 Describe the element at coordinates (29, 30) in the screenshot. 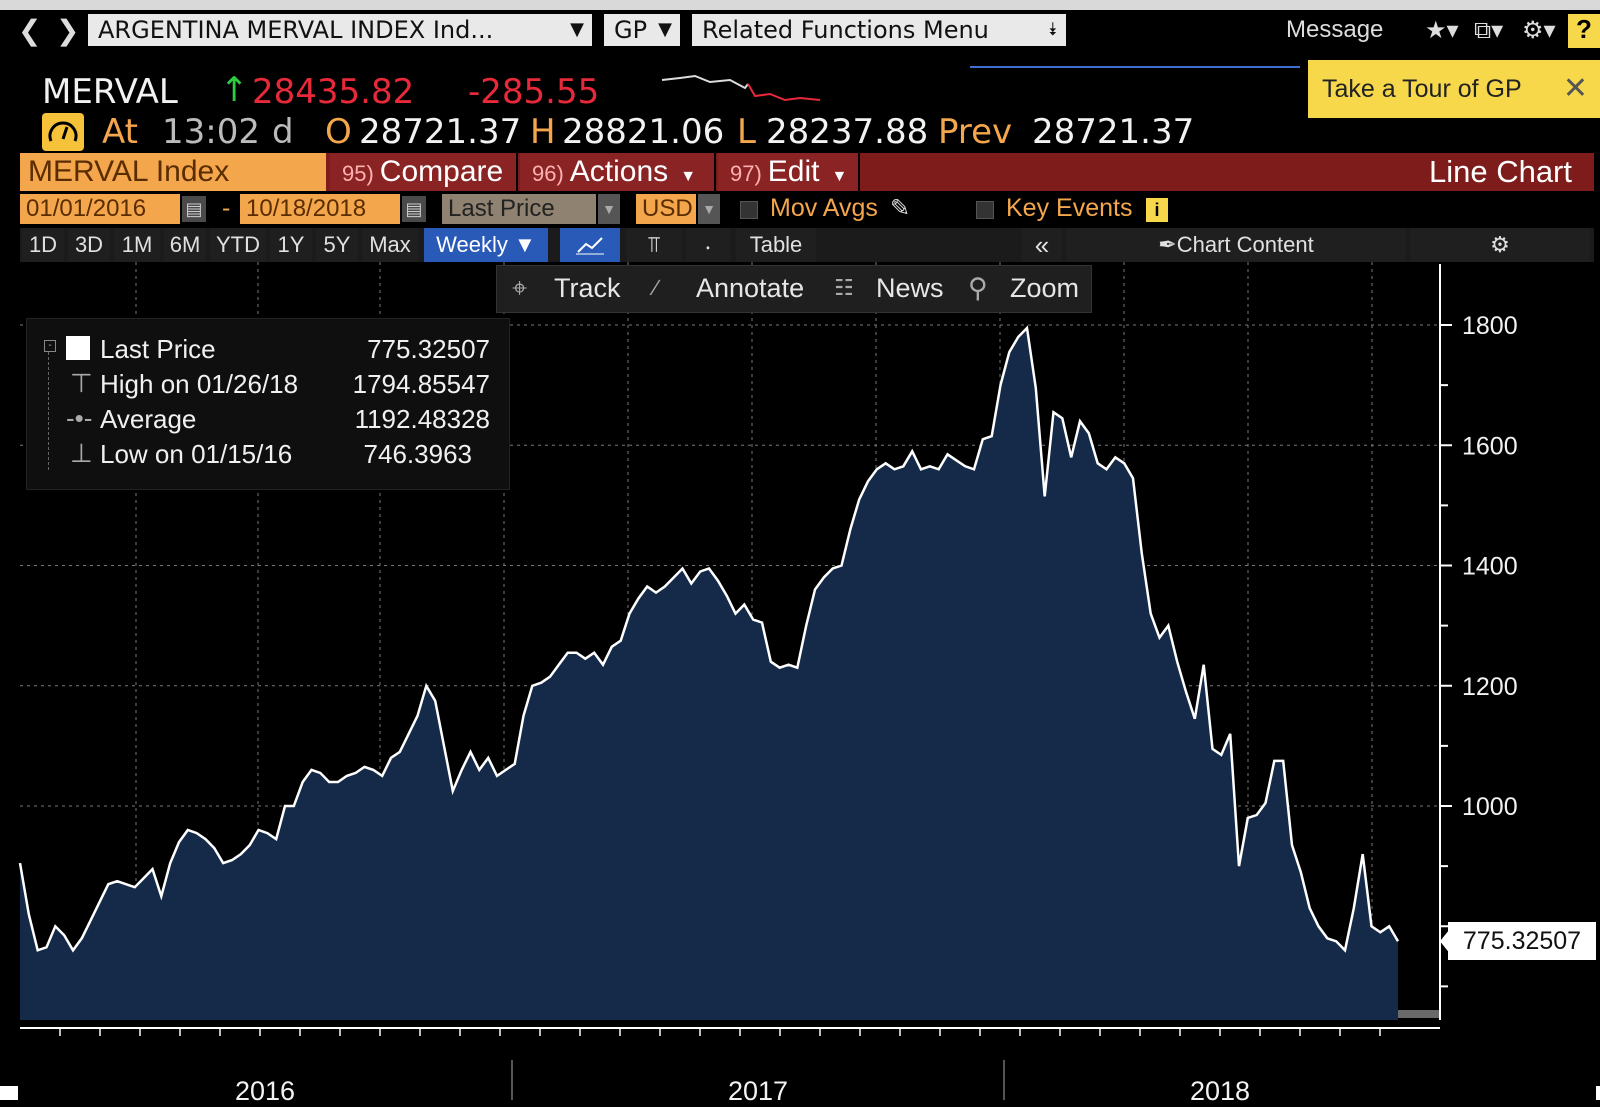

I see `back-arrow-icon: ❮` at that location.